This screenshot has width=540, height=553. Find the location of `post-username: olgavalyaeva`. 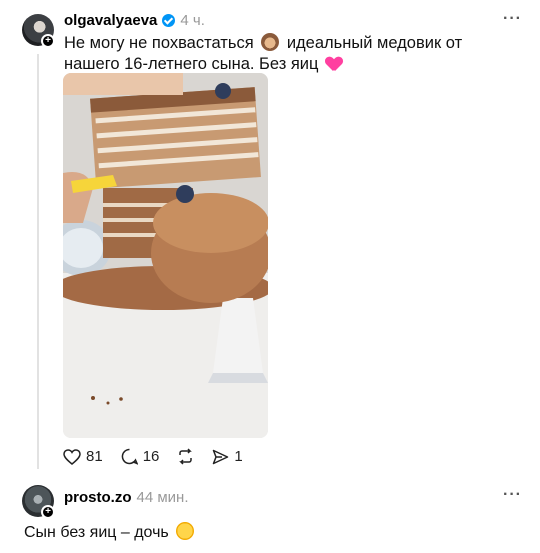

post-username: olgavalyaeva is located at coordinates (110, 20).